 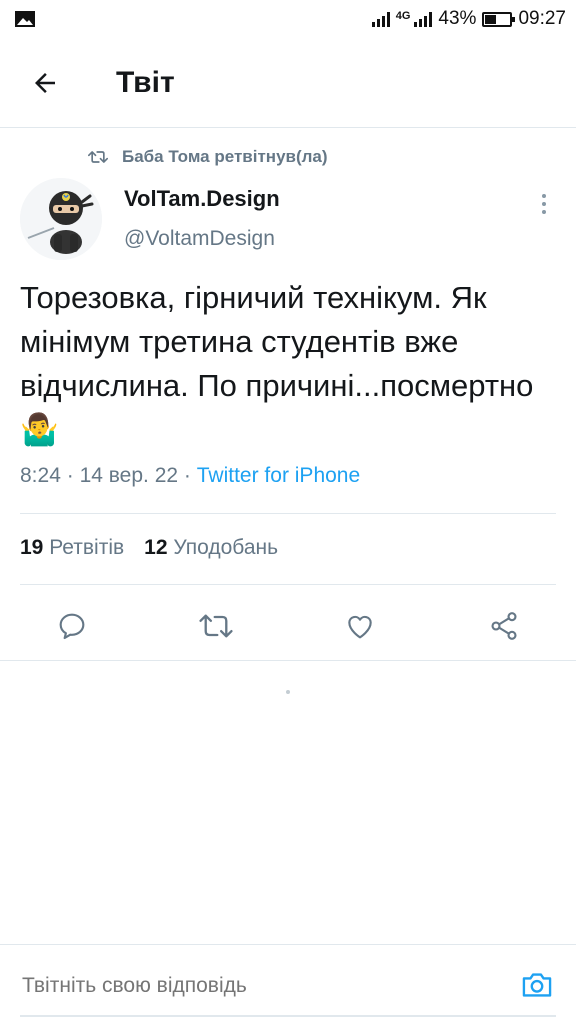 I want to click on image-notification-icon, so click(x=25, y=19).